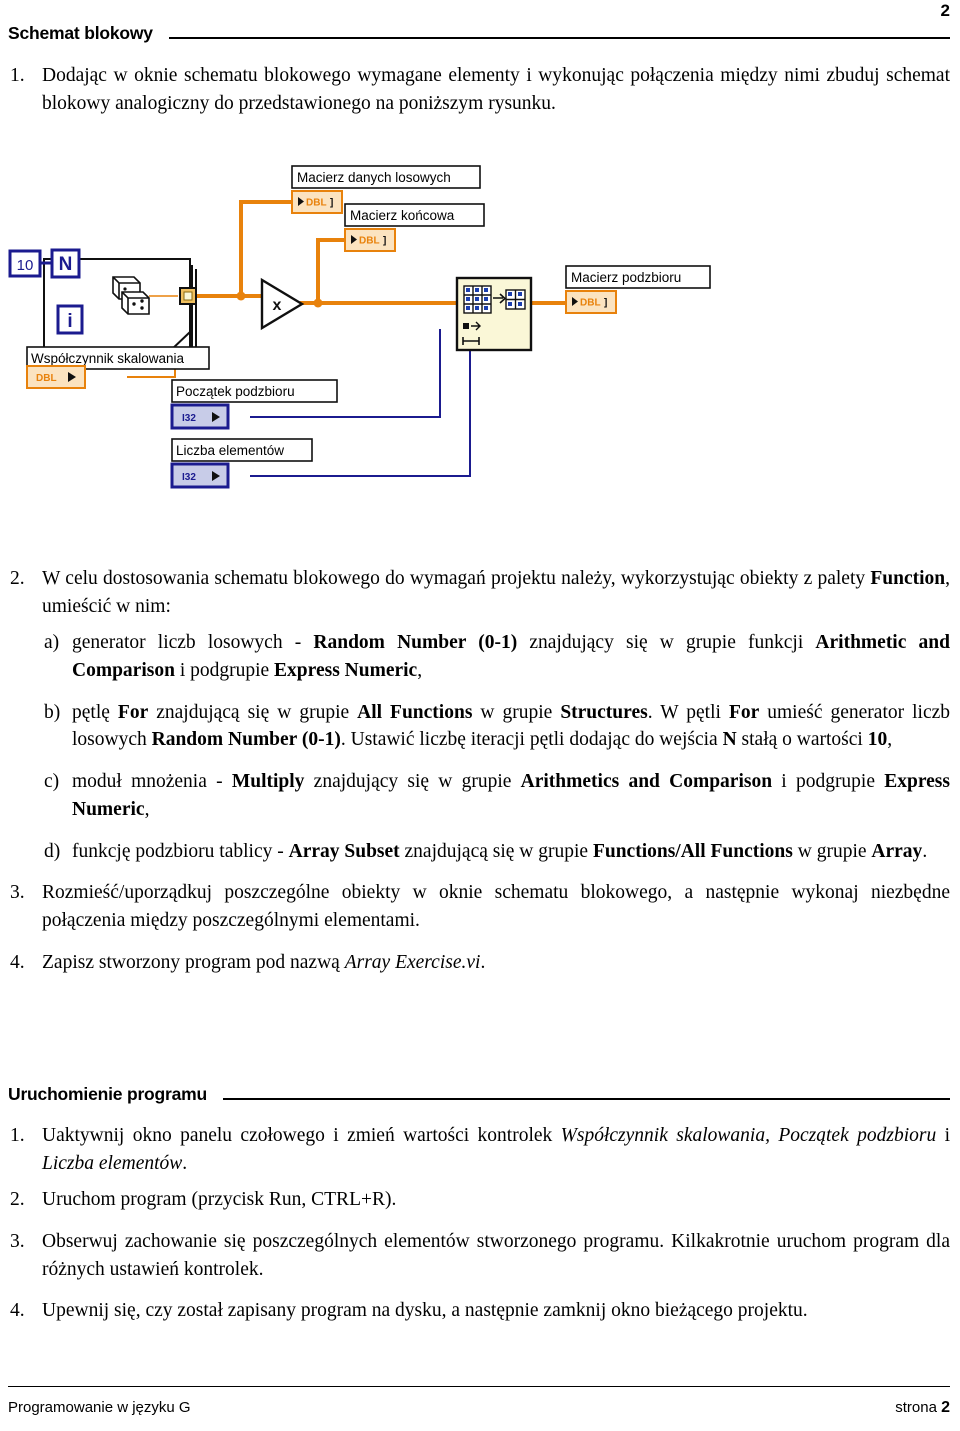  Describe the element at coordinates (479, 1094) in the screenshot. I see `section-heading-uruchomienie-programu: Uruchomienie programu` at that location.